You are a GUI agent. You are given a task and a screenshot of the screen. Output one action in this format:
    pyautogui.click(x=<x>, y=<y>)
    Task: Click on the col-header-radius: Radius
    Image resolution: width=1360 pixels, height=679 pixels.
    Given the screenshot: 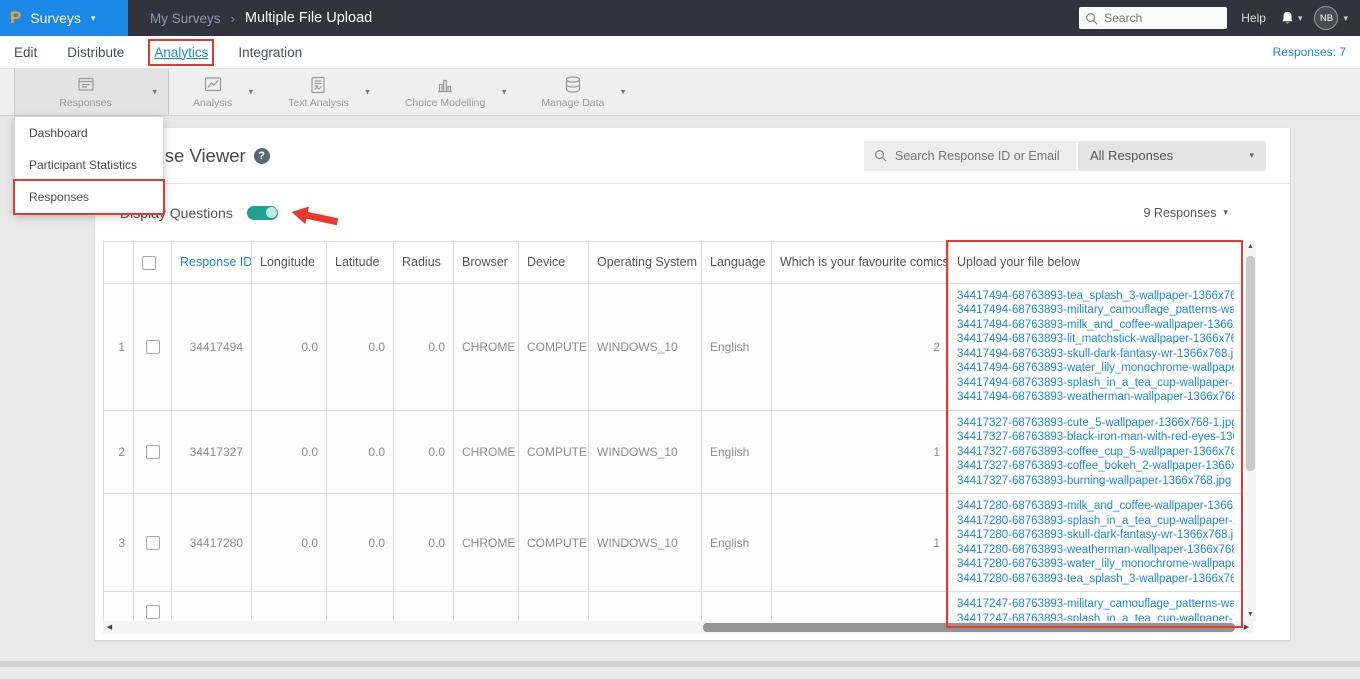 What is the action you would take?
    pyautogui.click(x=423, y=262)
    